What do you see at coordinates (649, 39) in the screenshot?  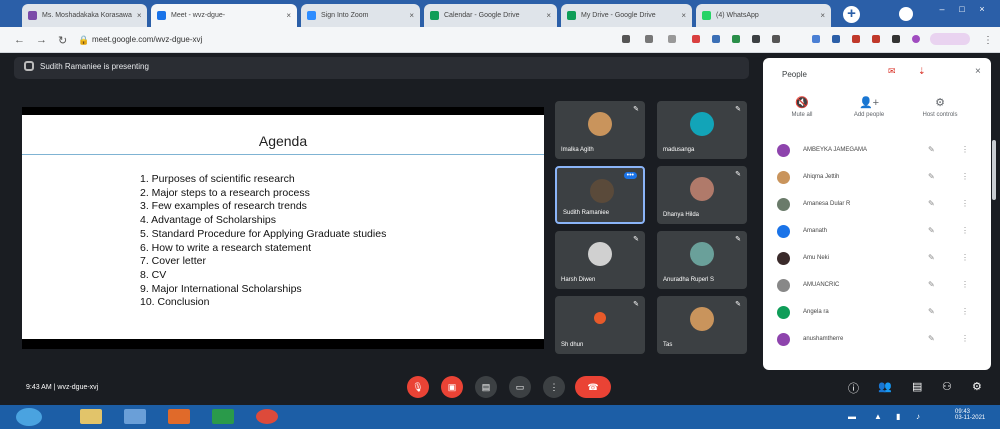 I see `zoom-icon` at bounding box center [649, 39].